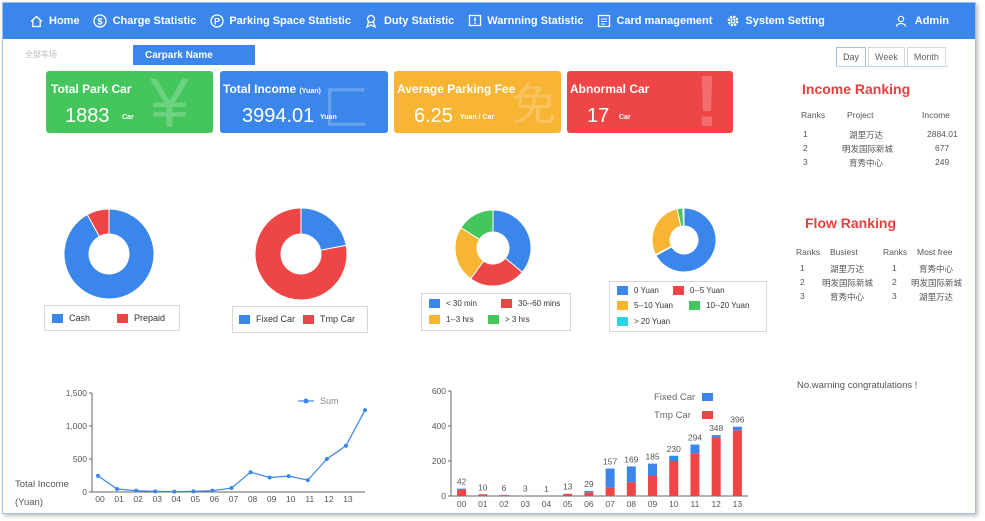 This screenshot has width=985, height=521. Describe the element at coordinates (504, 488) in the screenshot. I see `bar-total-label: 6` at that location.